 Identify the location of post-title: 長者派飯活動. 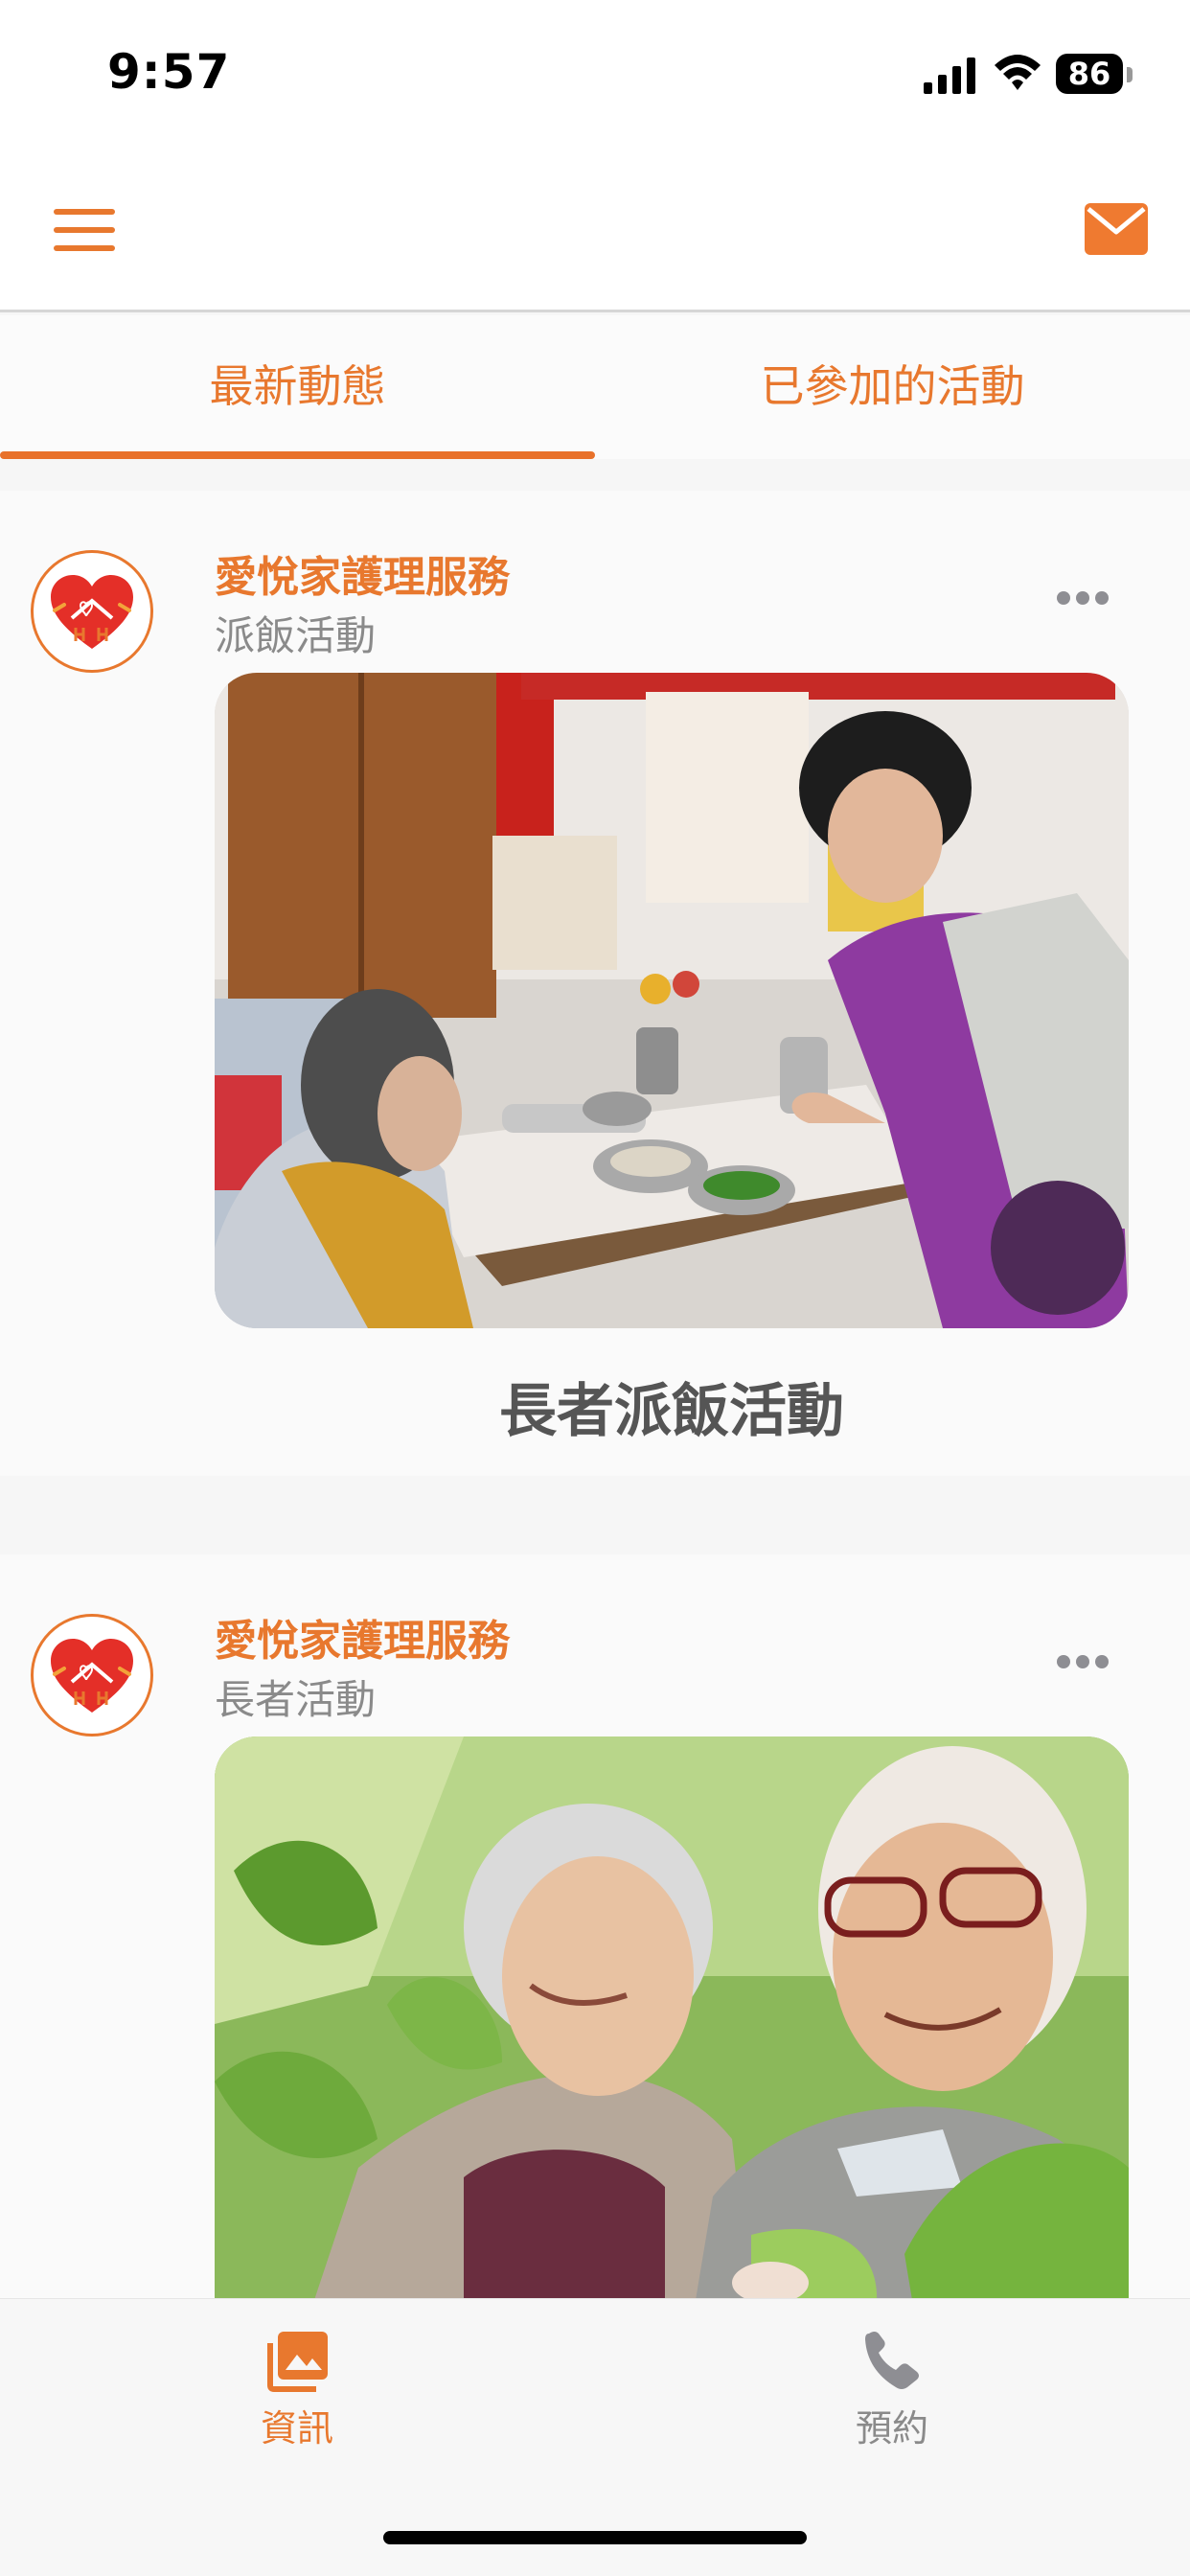
(671, 1411).